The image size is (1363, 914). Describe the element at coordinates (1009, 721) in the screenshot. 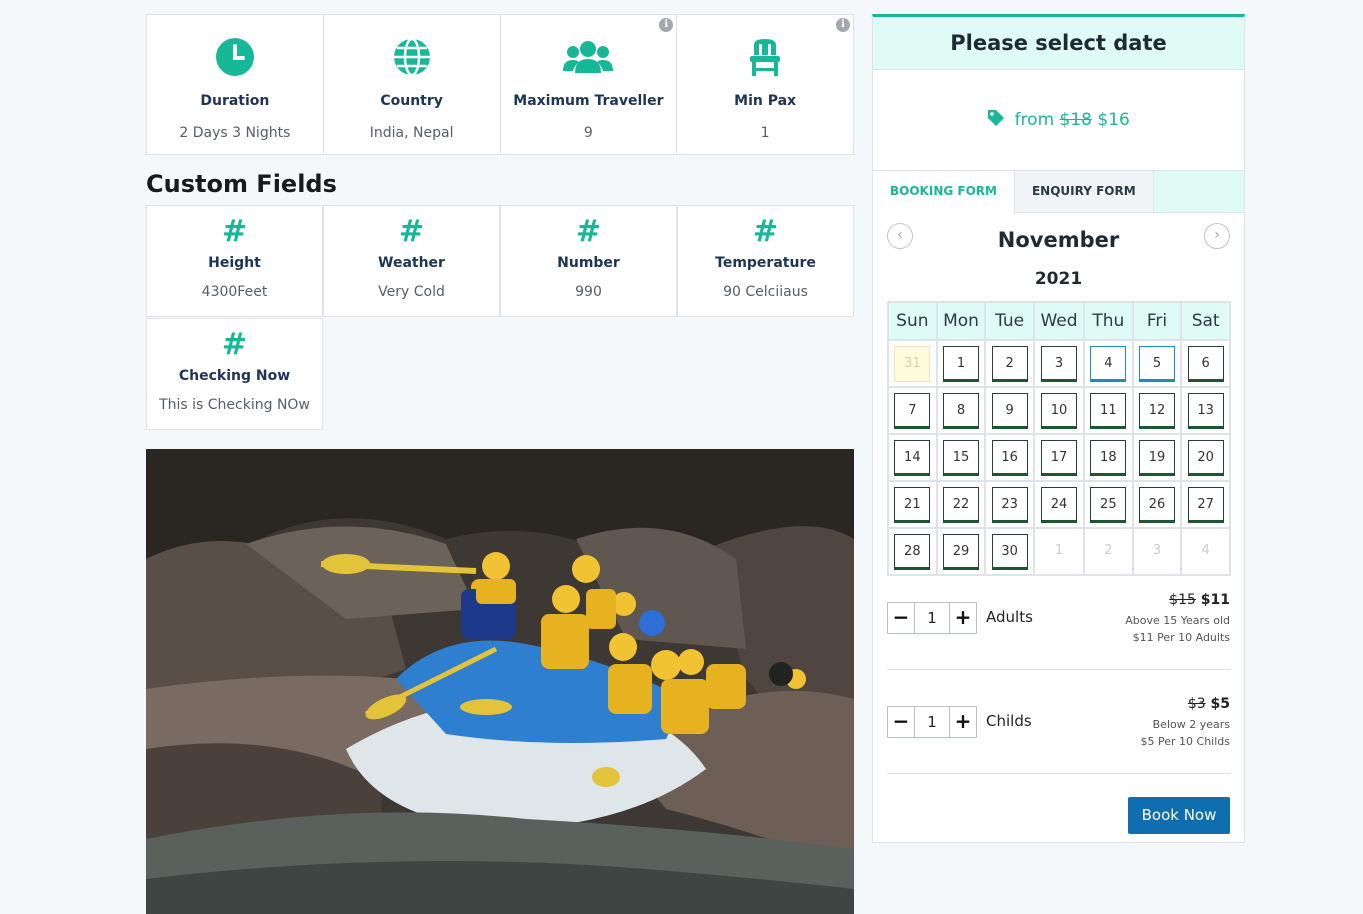

I see `childs-label: Childs` at that location.